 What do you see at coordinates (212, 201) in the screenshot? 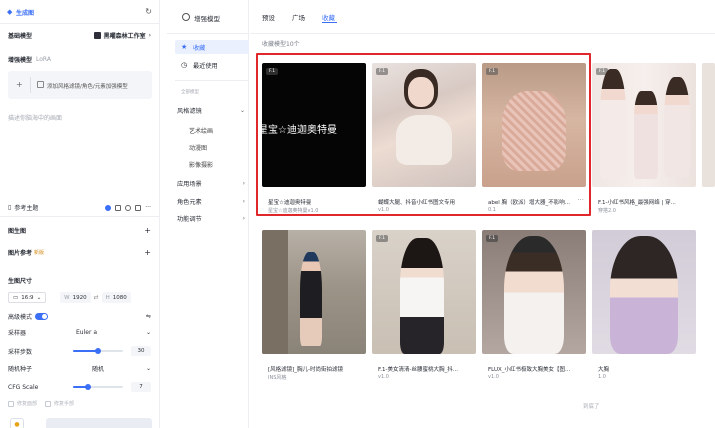
I see `nav-item-characters: 角色元素 ›` at bounding box center [212, 201].